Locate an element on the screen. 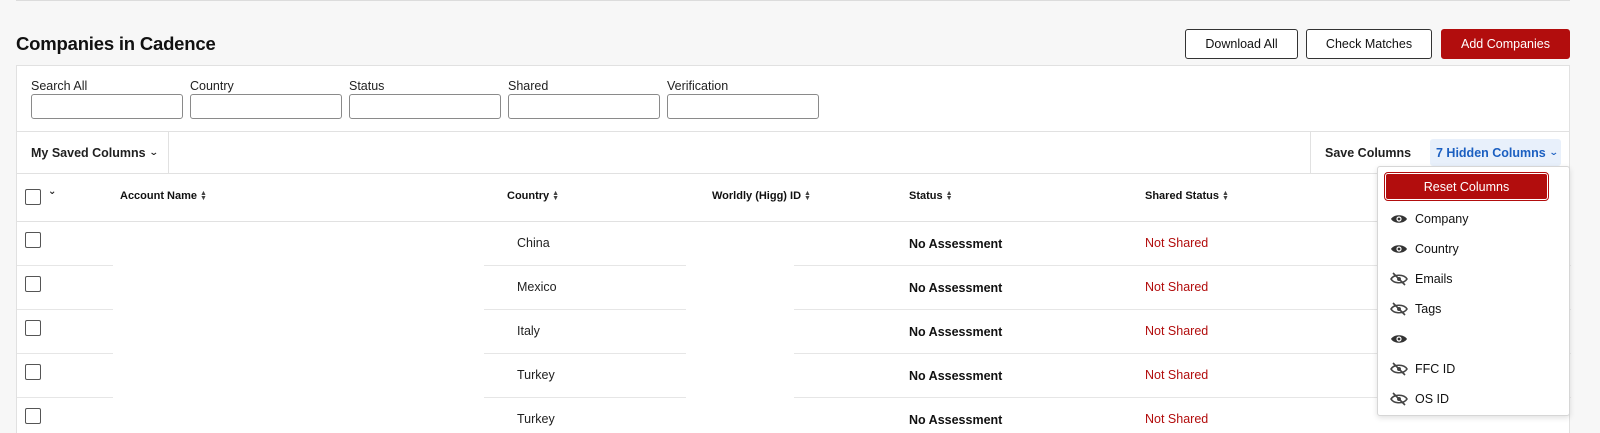  filter-label: Shared is located at coordinates (528, 86).